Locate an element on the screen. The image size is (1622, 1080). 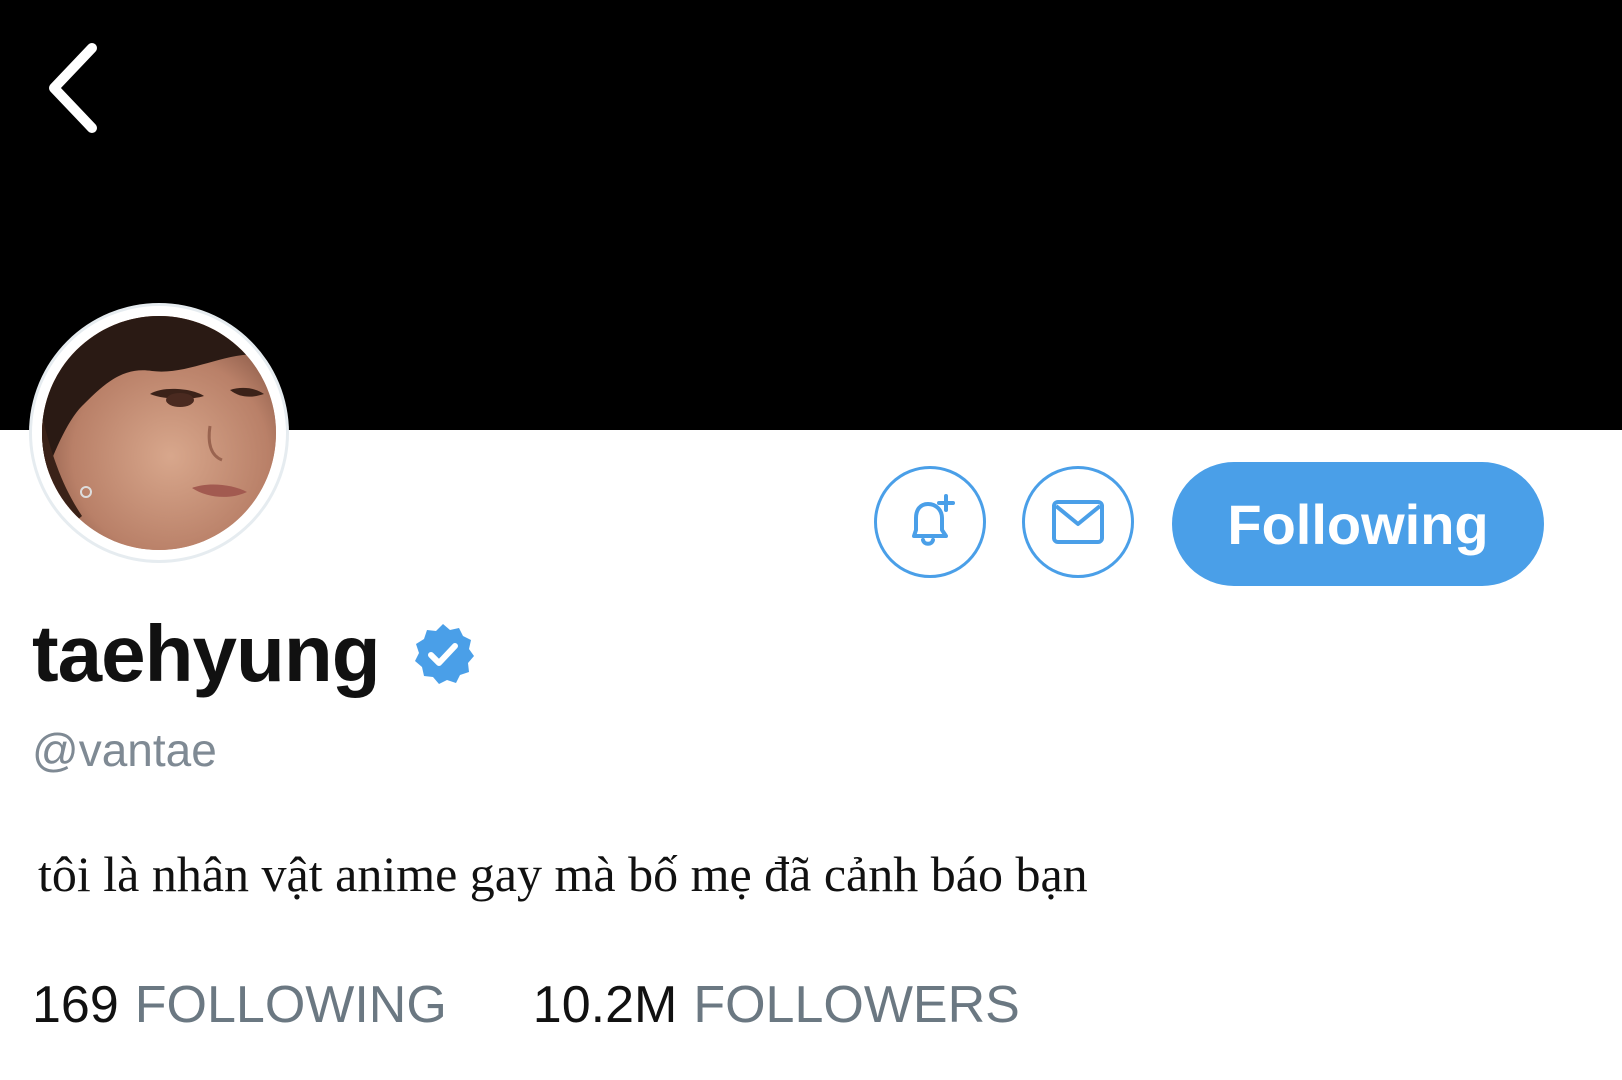
avatar-photo is located at coordinates (159, 433).